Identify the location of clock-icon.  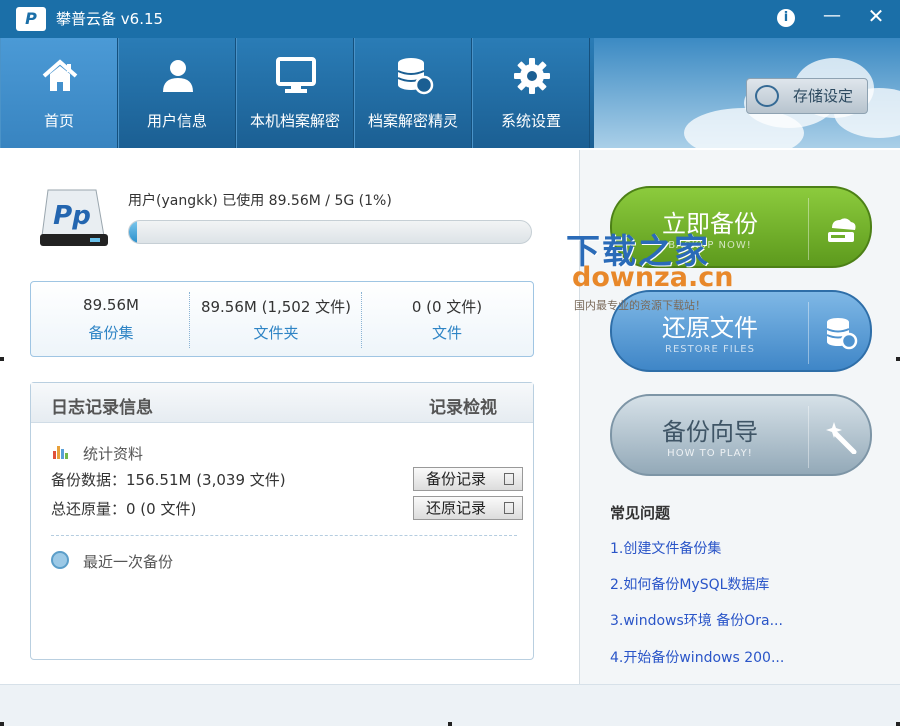
(60, 560).